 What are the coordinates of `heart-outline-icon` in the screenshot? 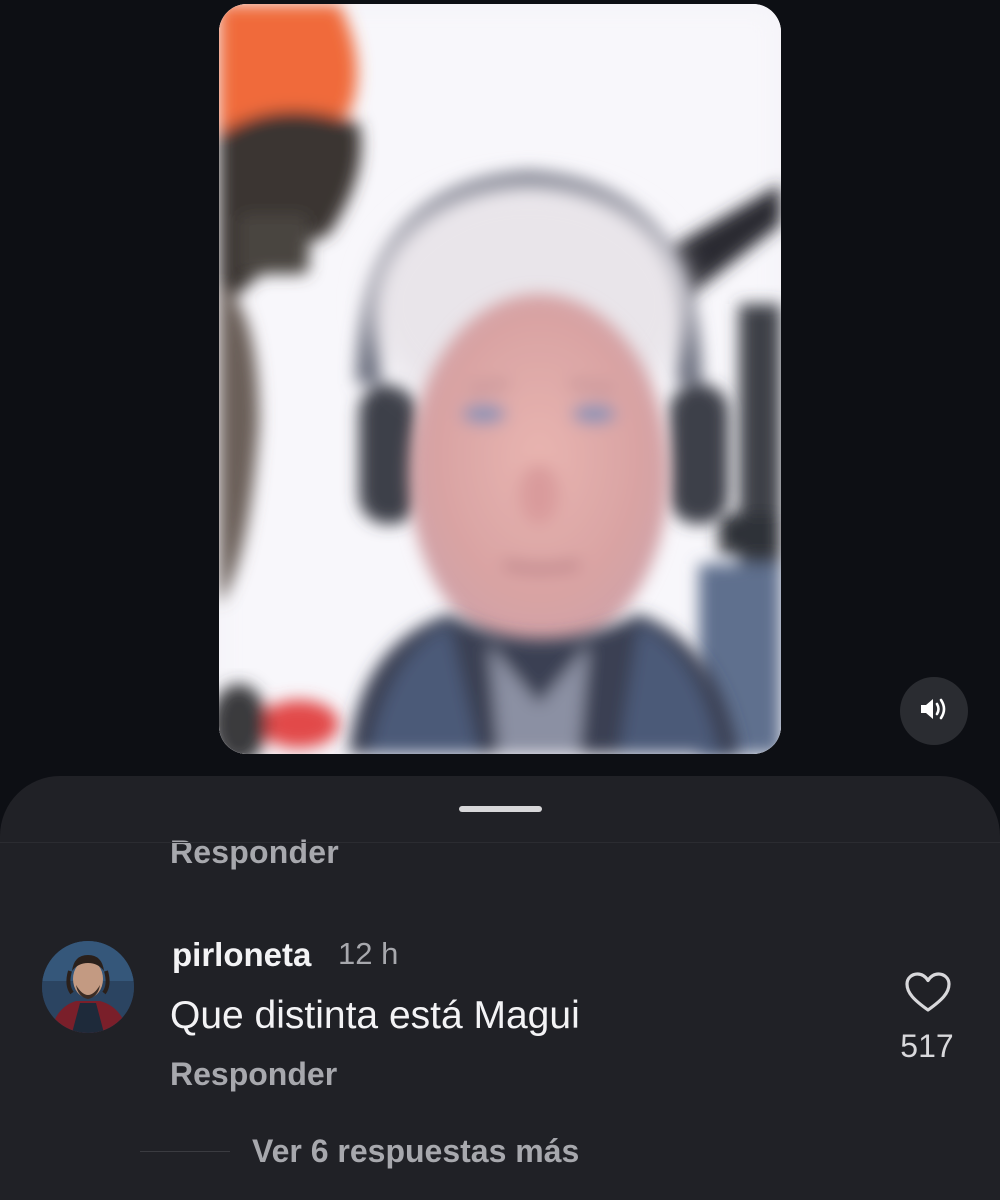 It's located at (926, 994).